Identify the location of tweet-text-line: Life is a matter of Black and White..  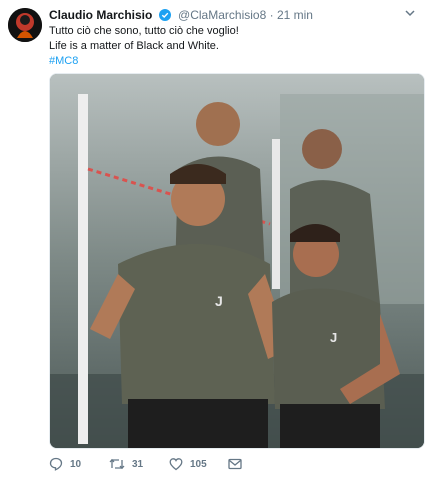
(134, 46).